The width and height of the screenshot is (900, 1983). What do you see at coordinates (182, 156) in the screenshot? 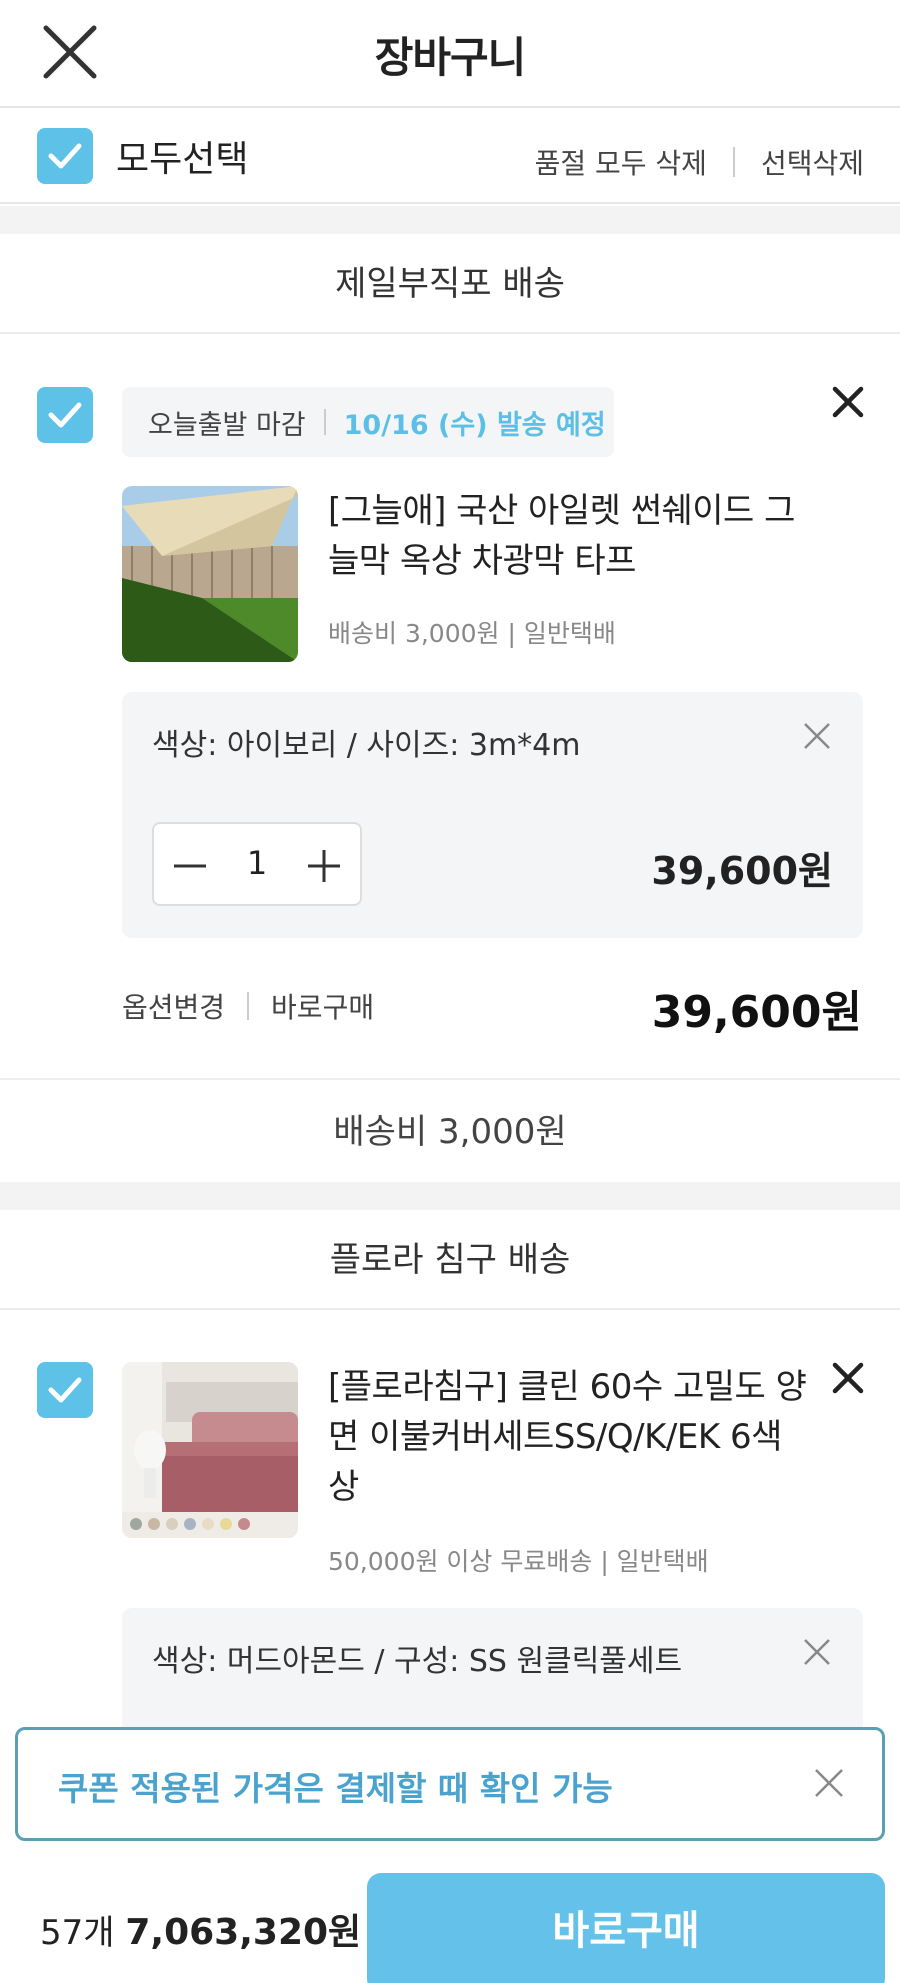
I see `select-all-label: 모두선택` at bounding box center [182, 156].